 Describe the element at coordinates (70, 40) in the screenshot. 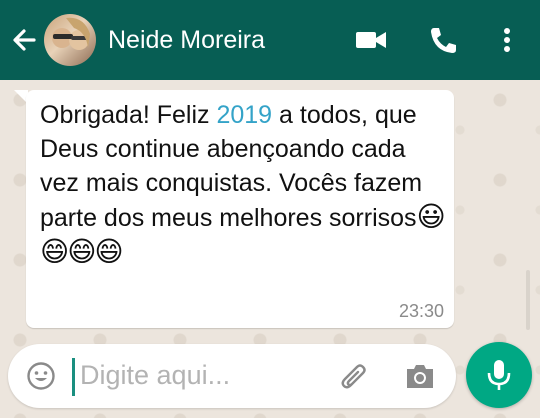

I see `avatar` at that location.